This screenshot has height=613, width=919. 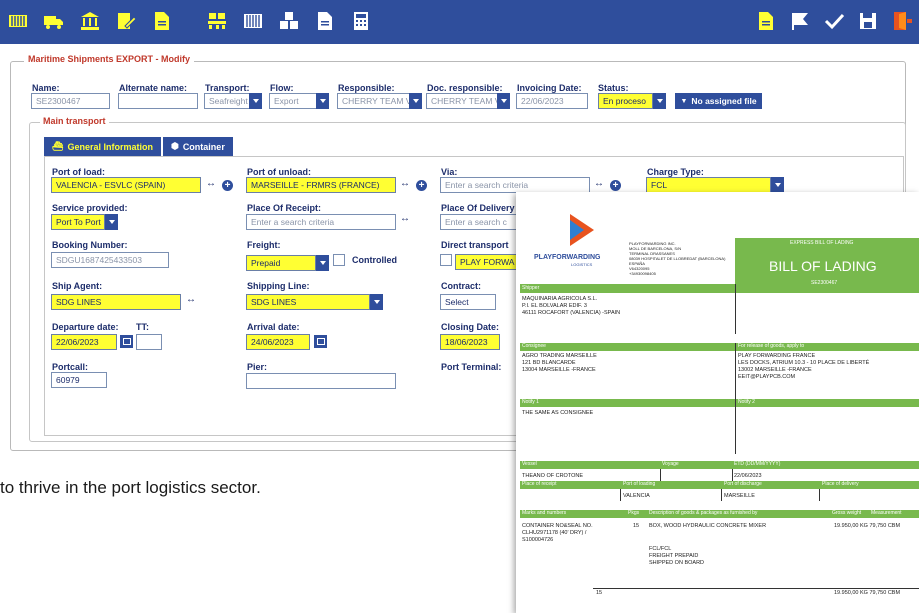 What do you see at coordinates (158, 101) in the screenshot?
I see `alternate-name-field` at bounding box center [158, 101].